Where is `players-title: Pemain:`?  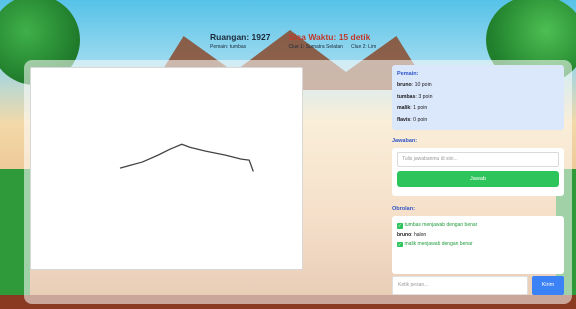 players-title: Pemain: is located at coordinates (408, 74).